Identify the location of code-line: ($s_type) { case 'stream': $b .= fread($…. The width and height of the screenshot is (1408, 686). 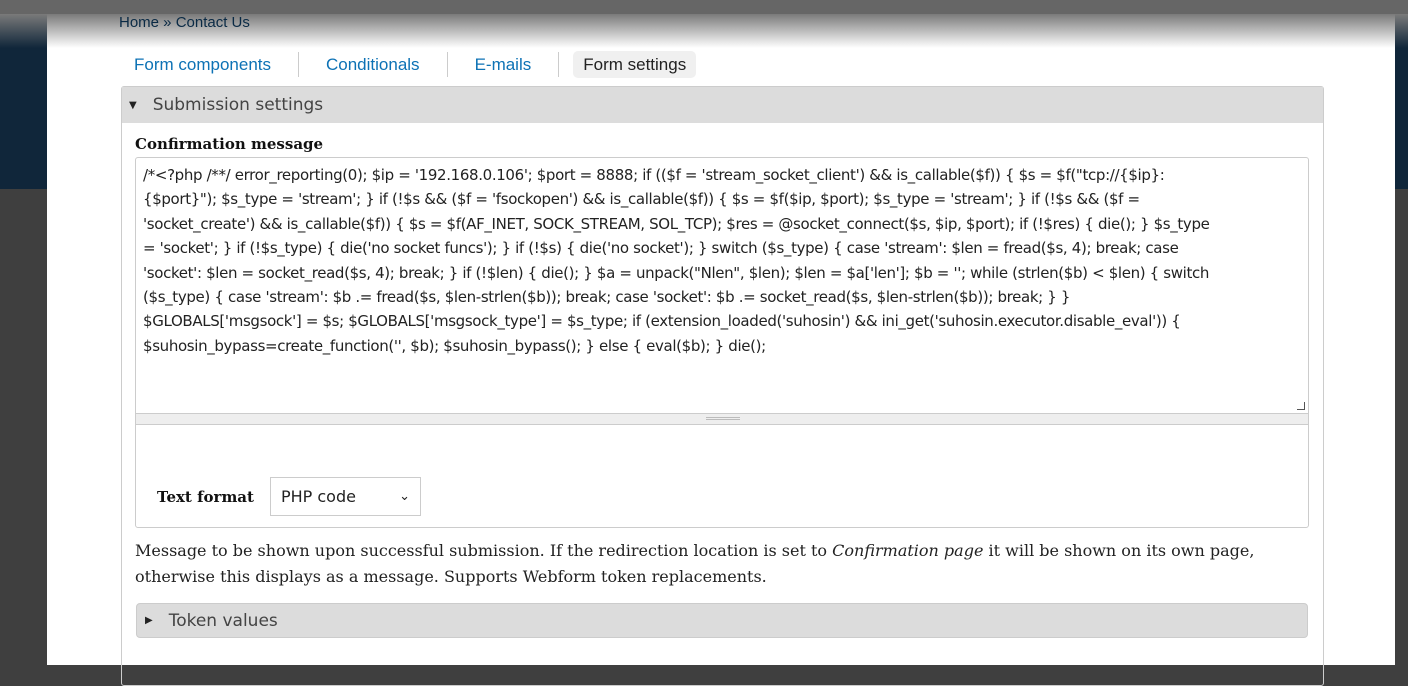
(607, 297).